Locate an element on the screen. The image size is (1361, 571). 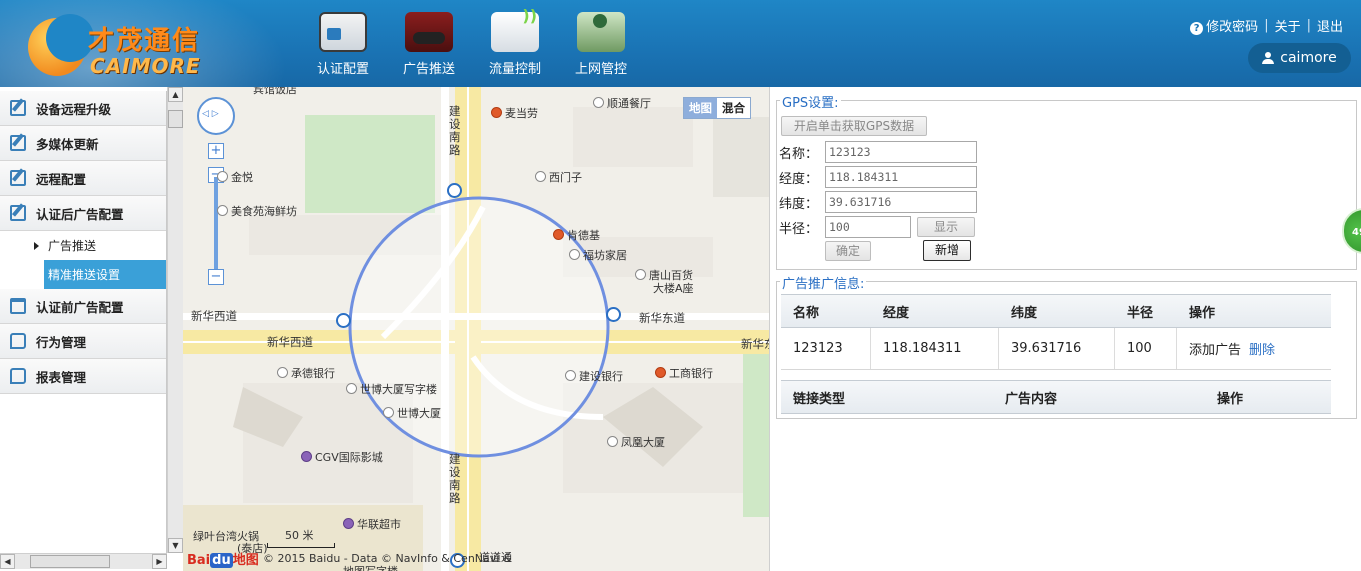
ad-info-legend: 广告推广信息: is located at coordinates (823, 282).